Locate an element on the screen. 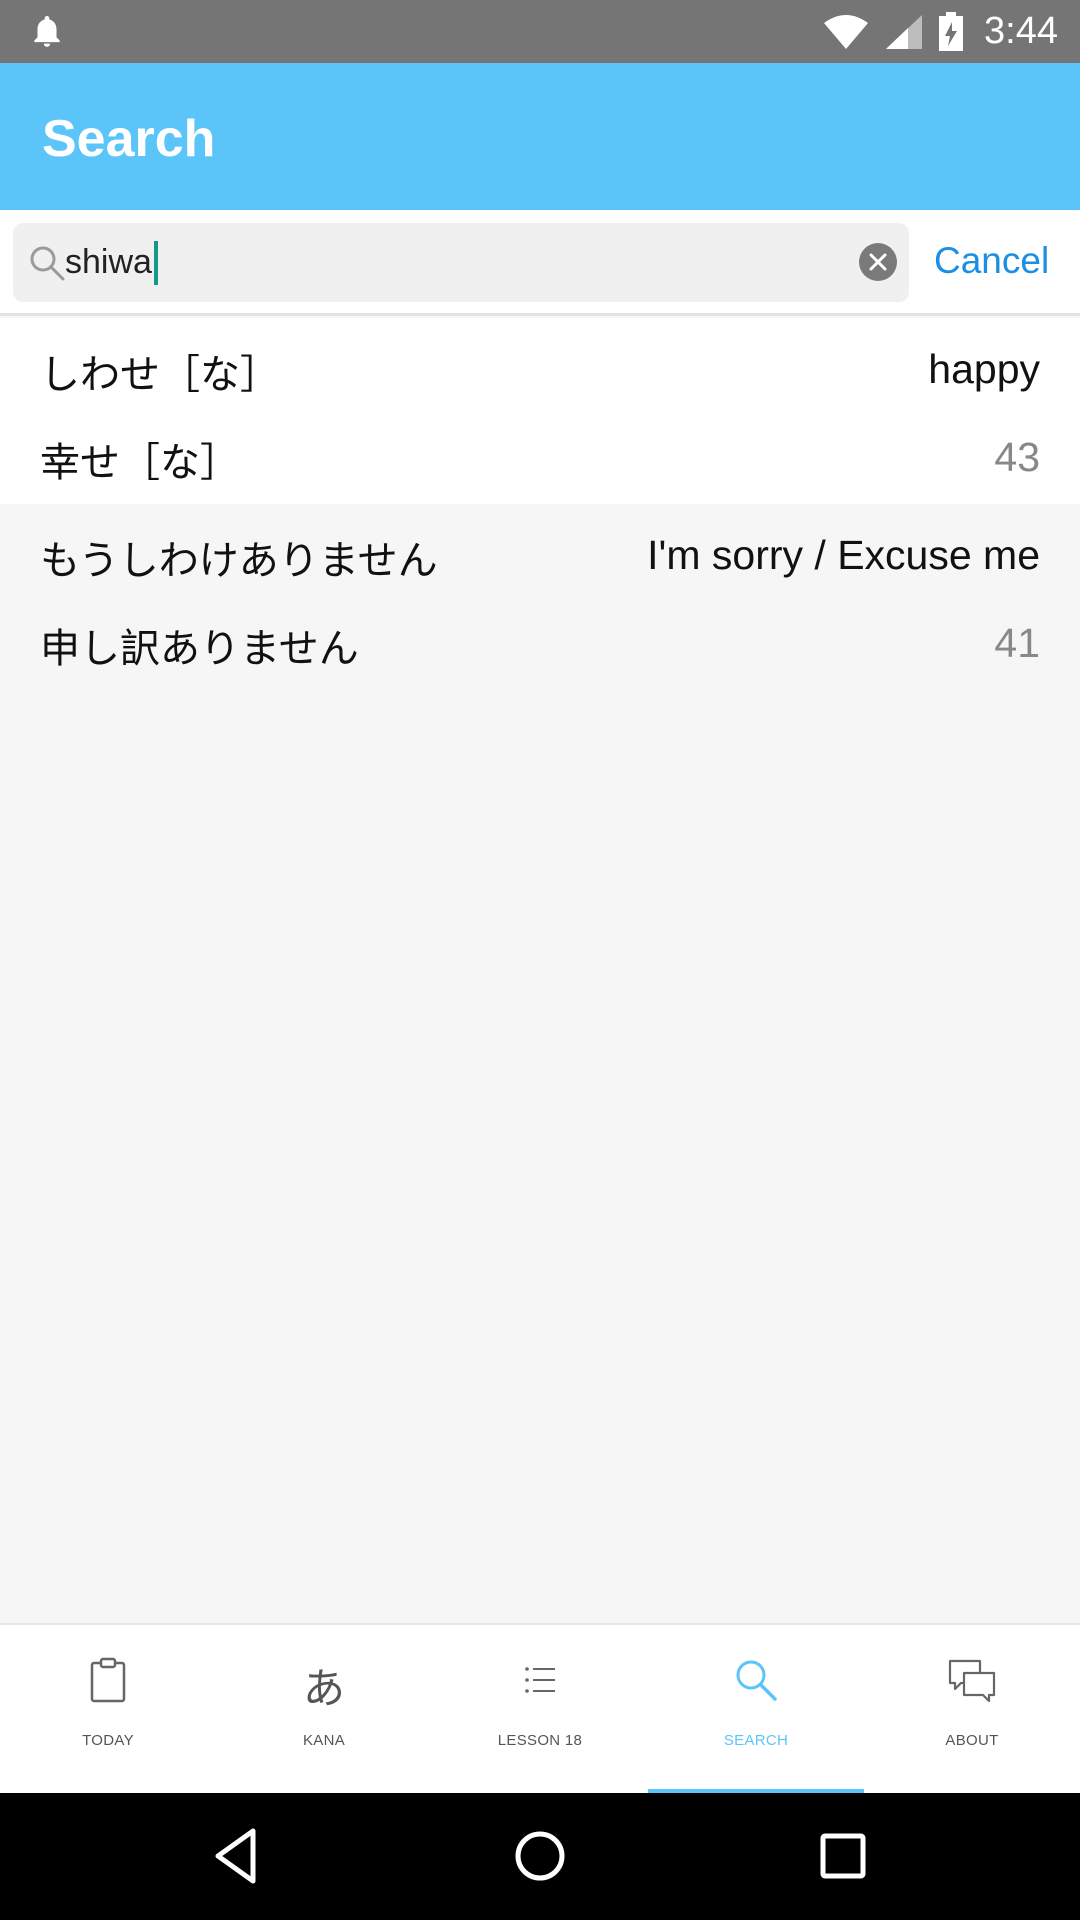  tab-search: SEARCH is located at coordinates (756, 1710).